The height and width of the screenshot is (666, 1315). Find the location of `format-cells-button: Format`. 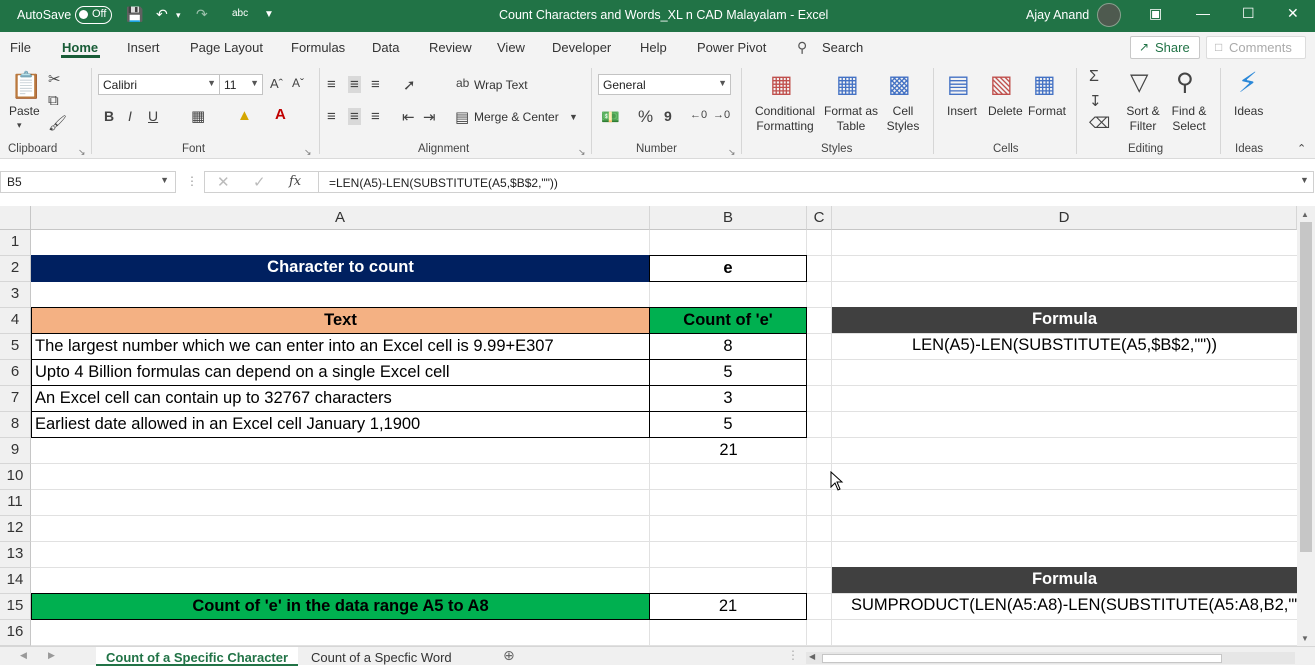

format-cells-button: Format is located at coordinates (1047, 111).